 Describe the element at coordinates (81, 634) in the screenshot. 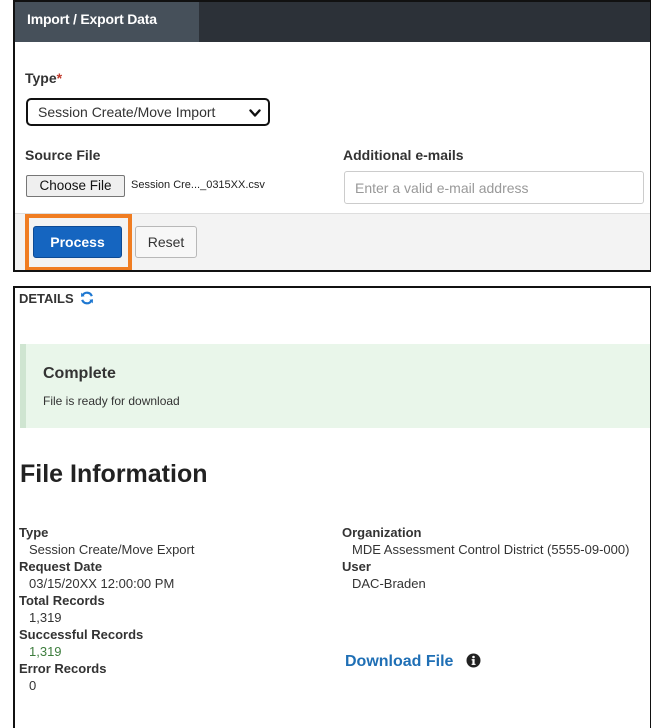

I see `field-label-successful-records: Successful Records` at that location.